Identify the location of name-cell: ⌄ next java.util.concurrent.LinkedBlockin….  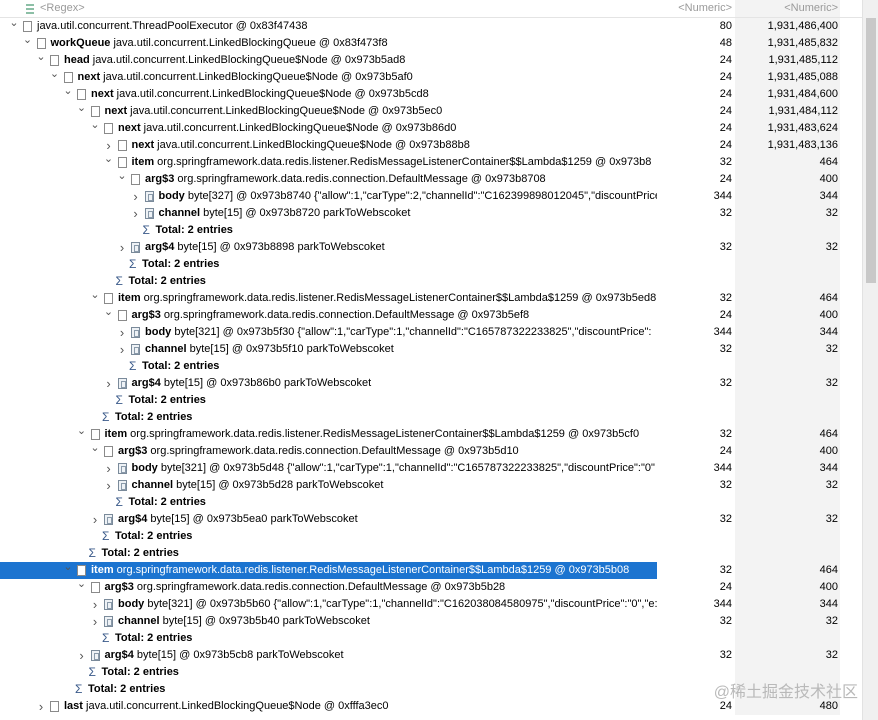
(328, 111).